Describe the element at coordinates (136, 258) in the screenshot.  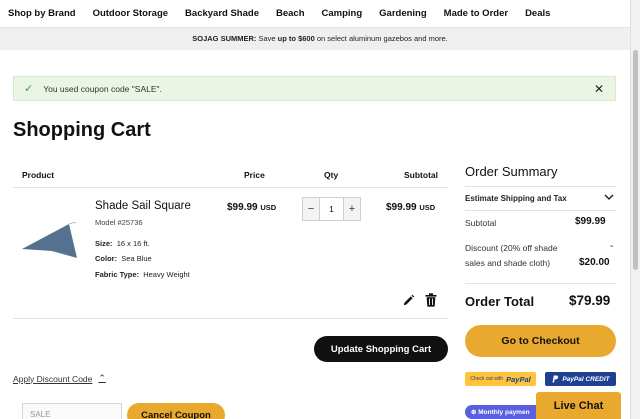
I see `attr-value: Sea Blue` at that location.